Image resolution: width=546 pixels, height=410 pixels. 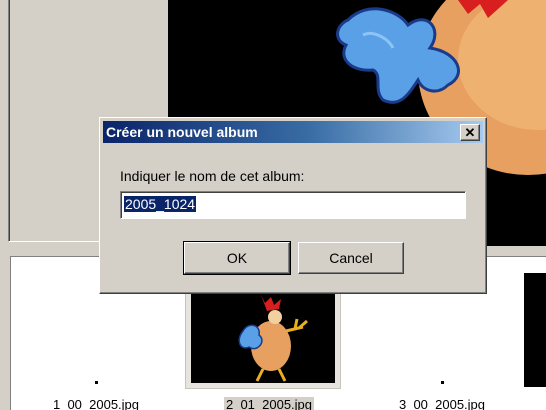 I want to click on thumbnail-caption: 1_00_2005.jpg, so click(x=96, y=403).